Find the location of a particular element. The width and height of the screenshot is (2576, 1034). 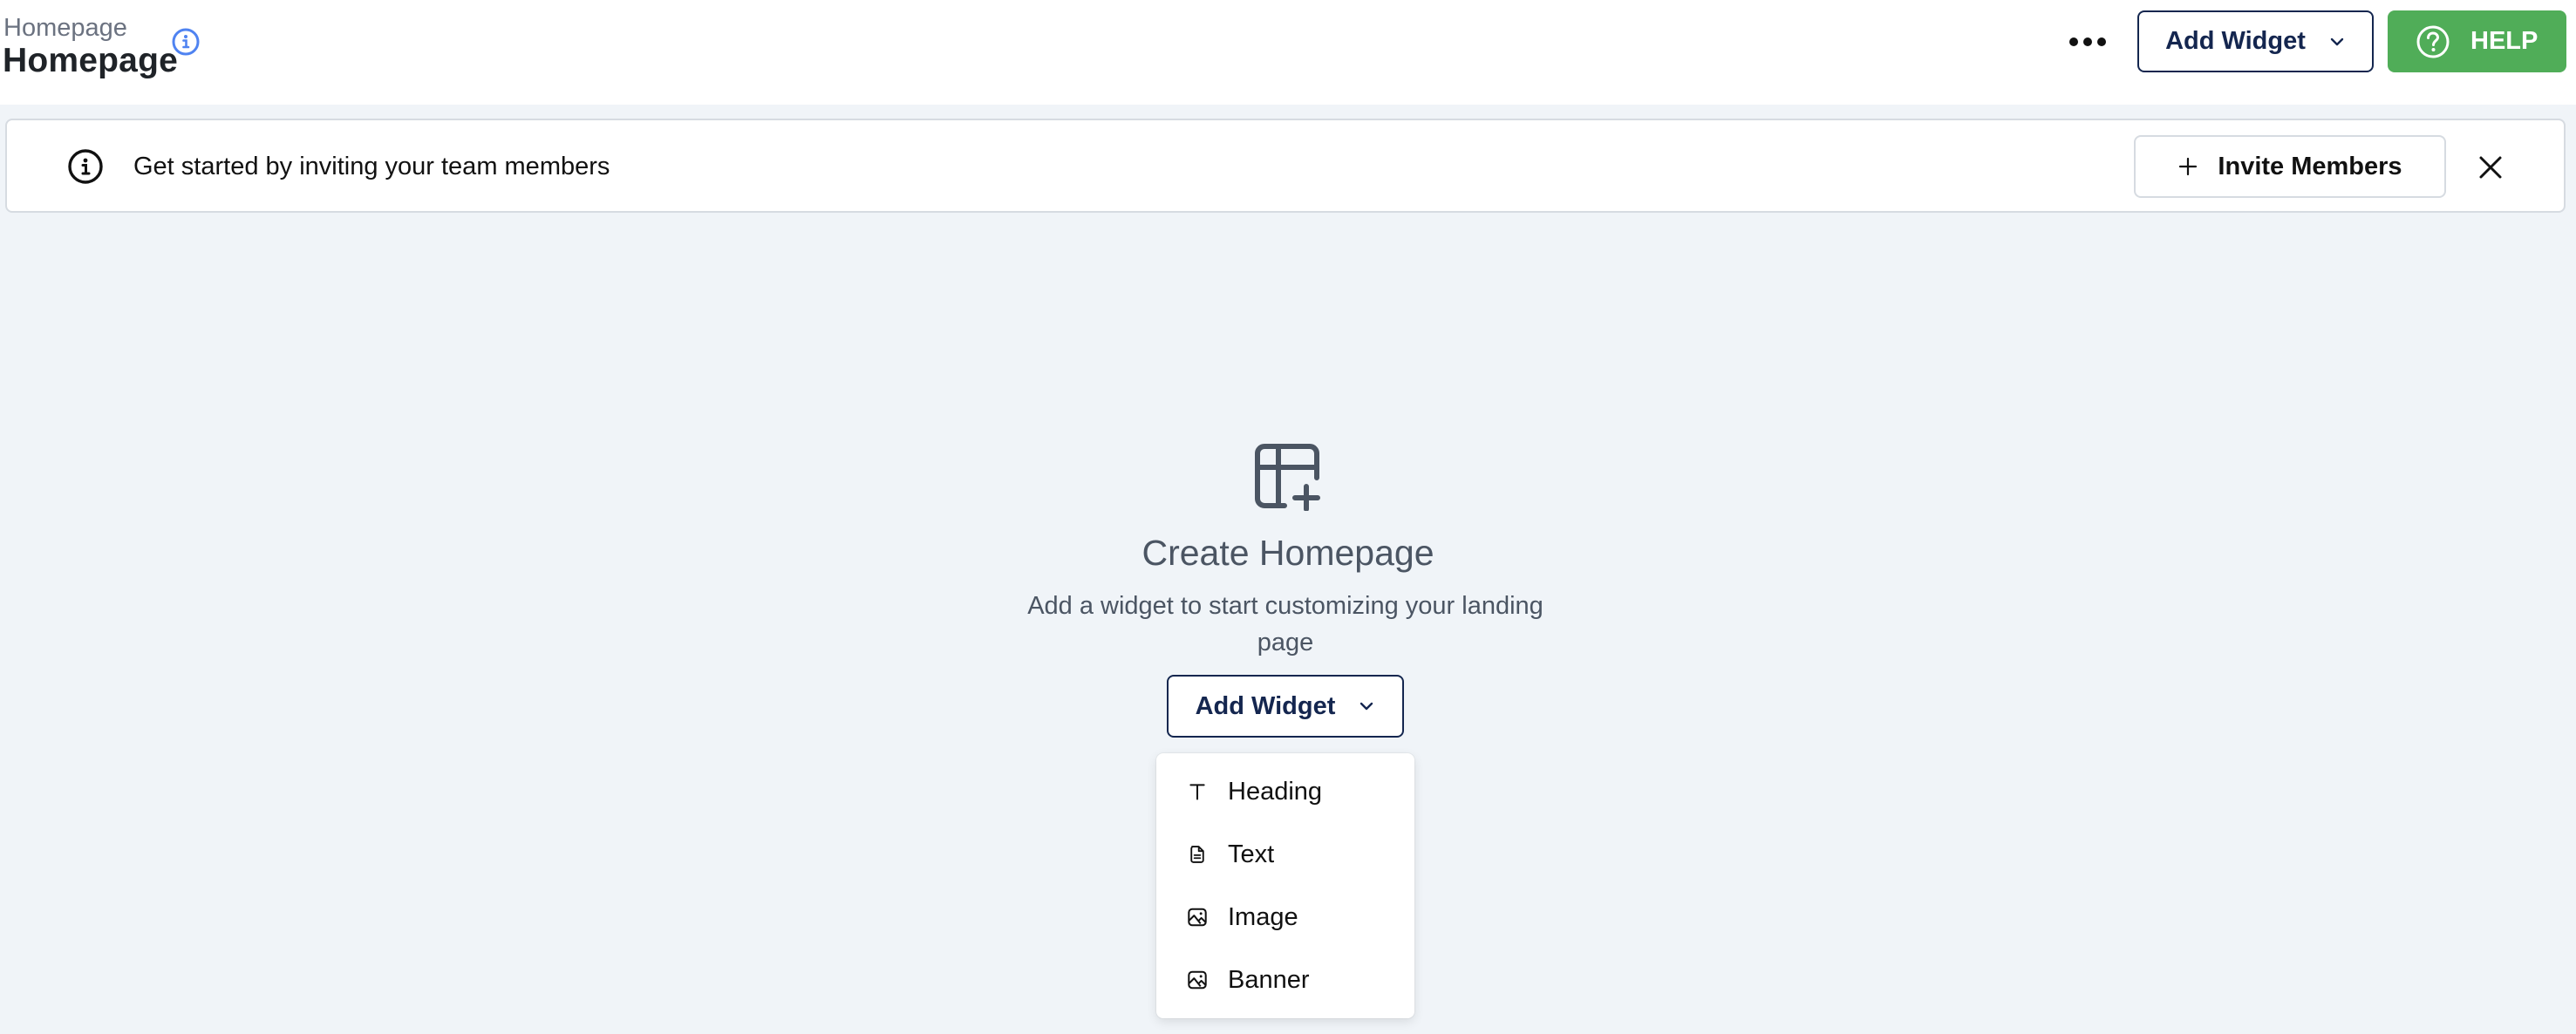

question-circle-icon is located at coordinates (2433, 41).